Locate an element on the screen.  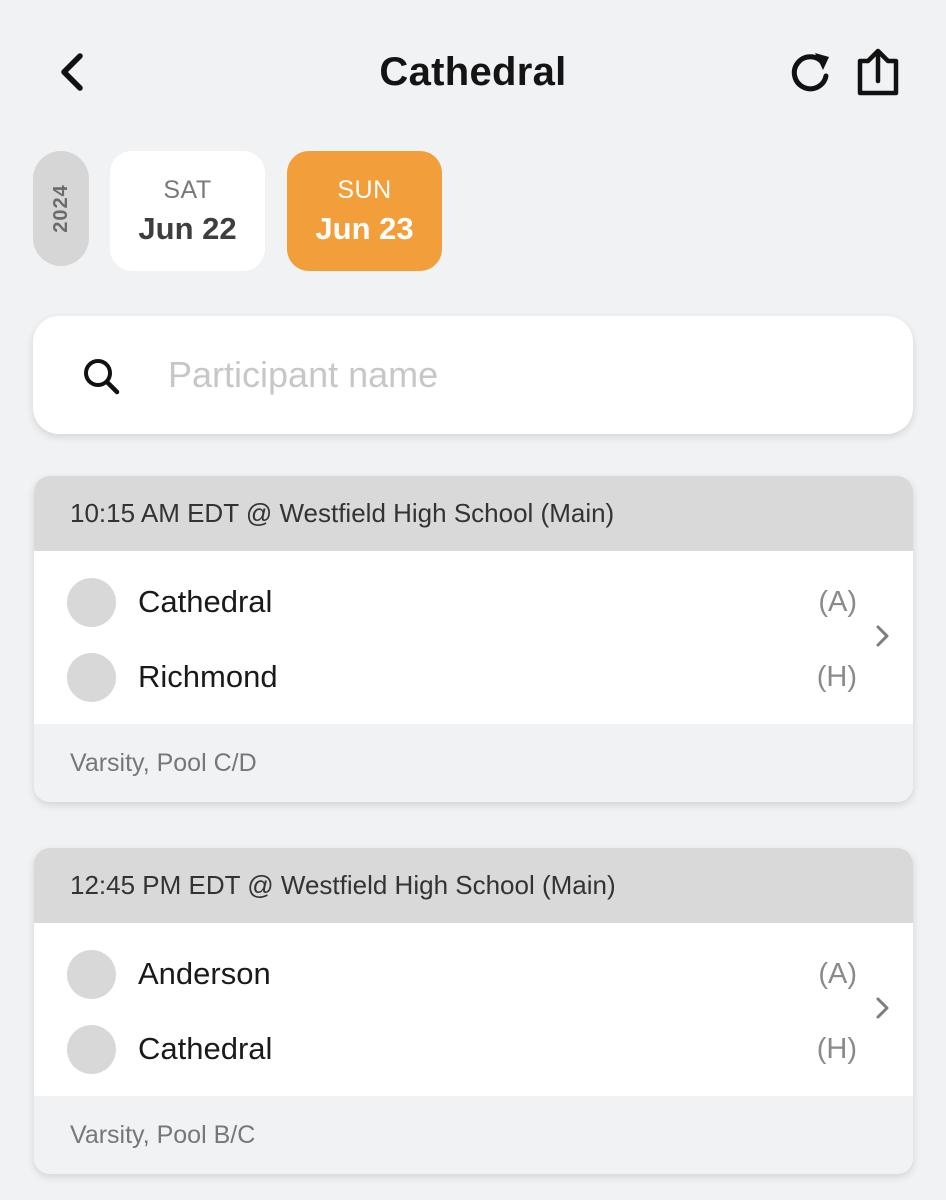
search-icon is located at coordinates (102, 377).